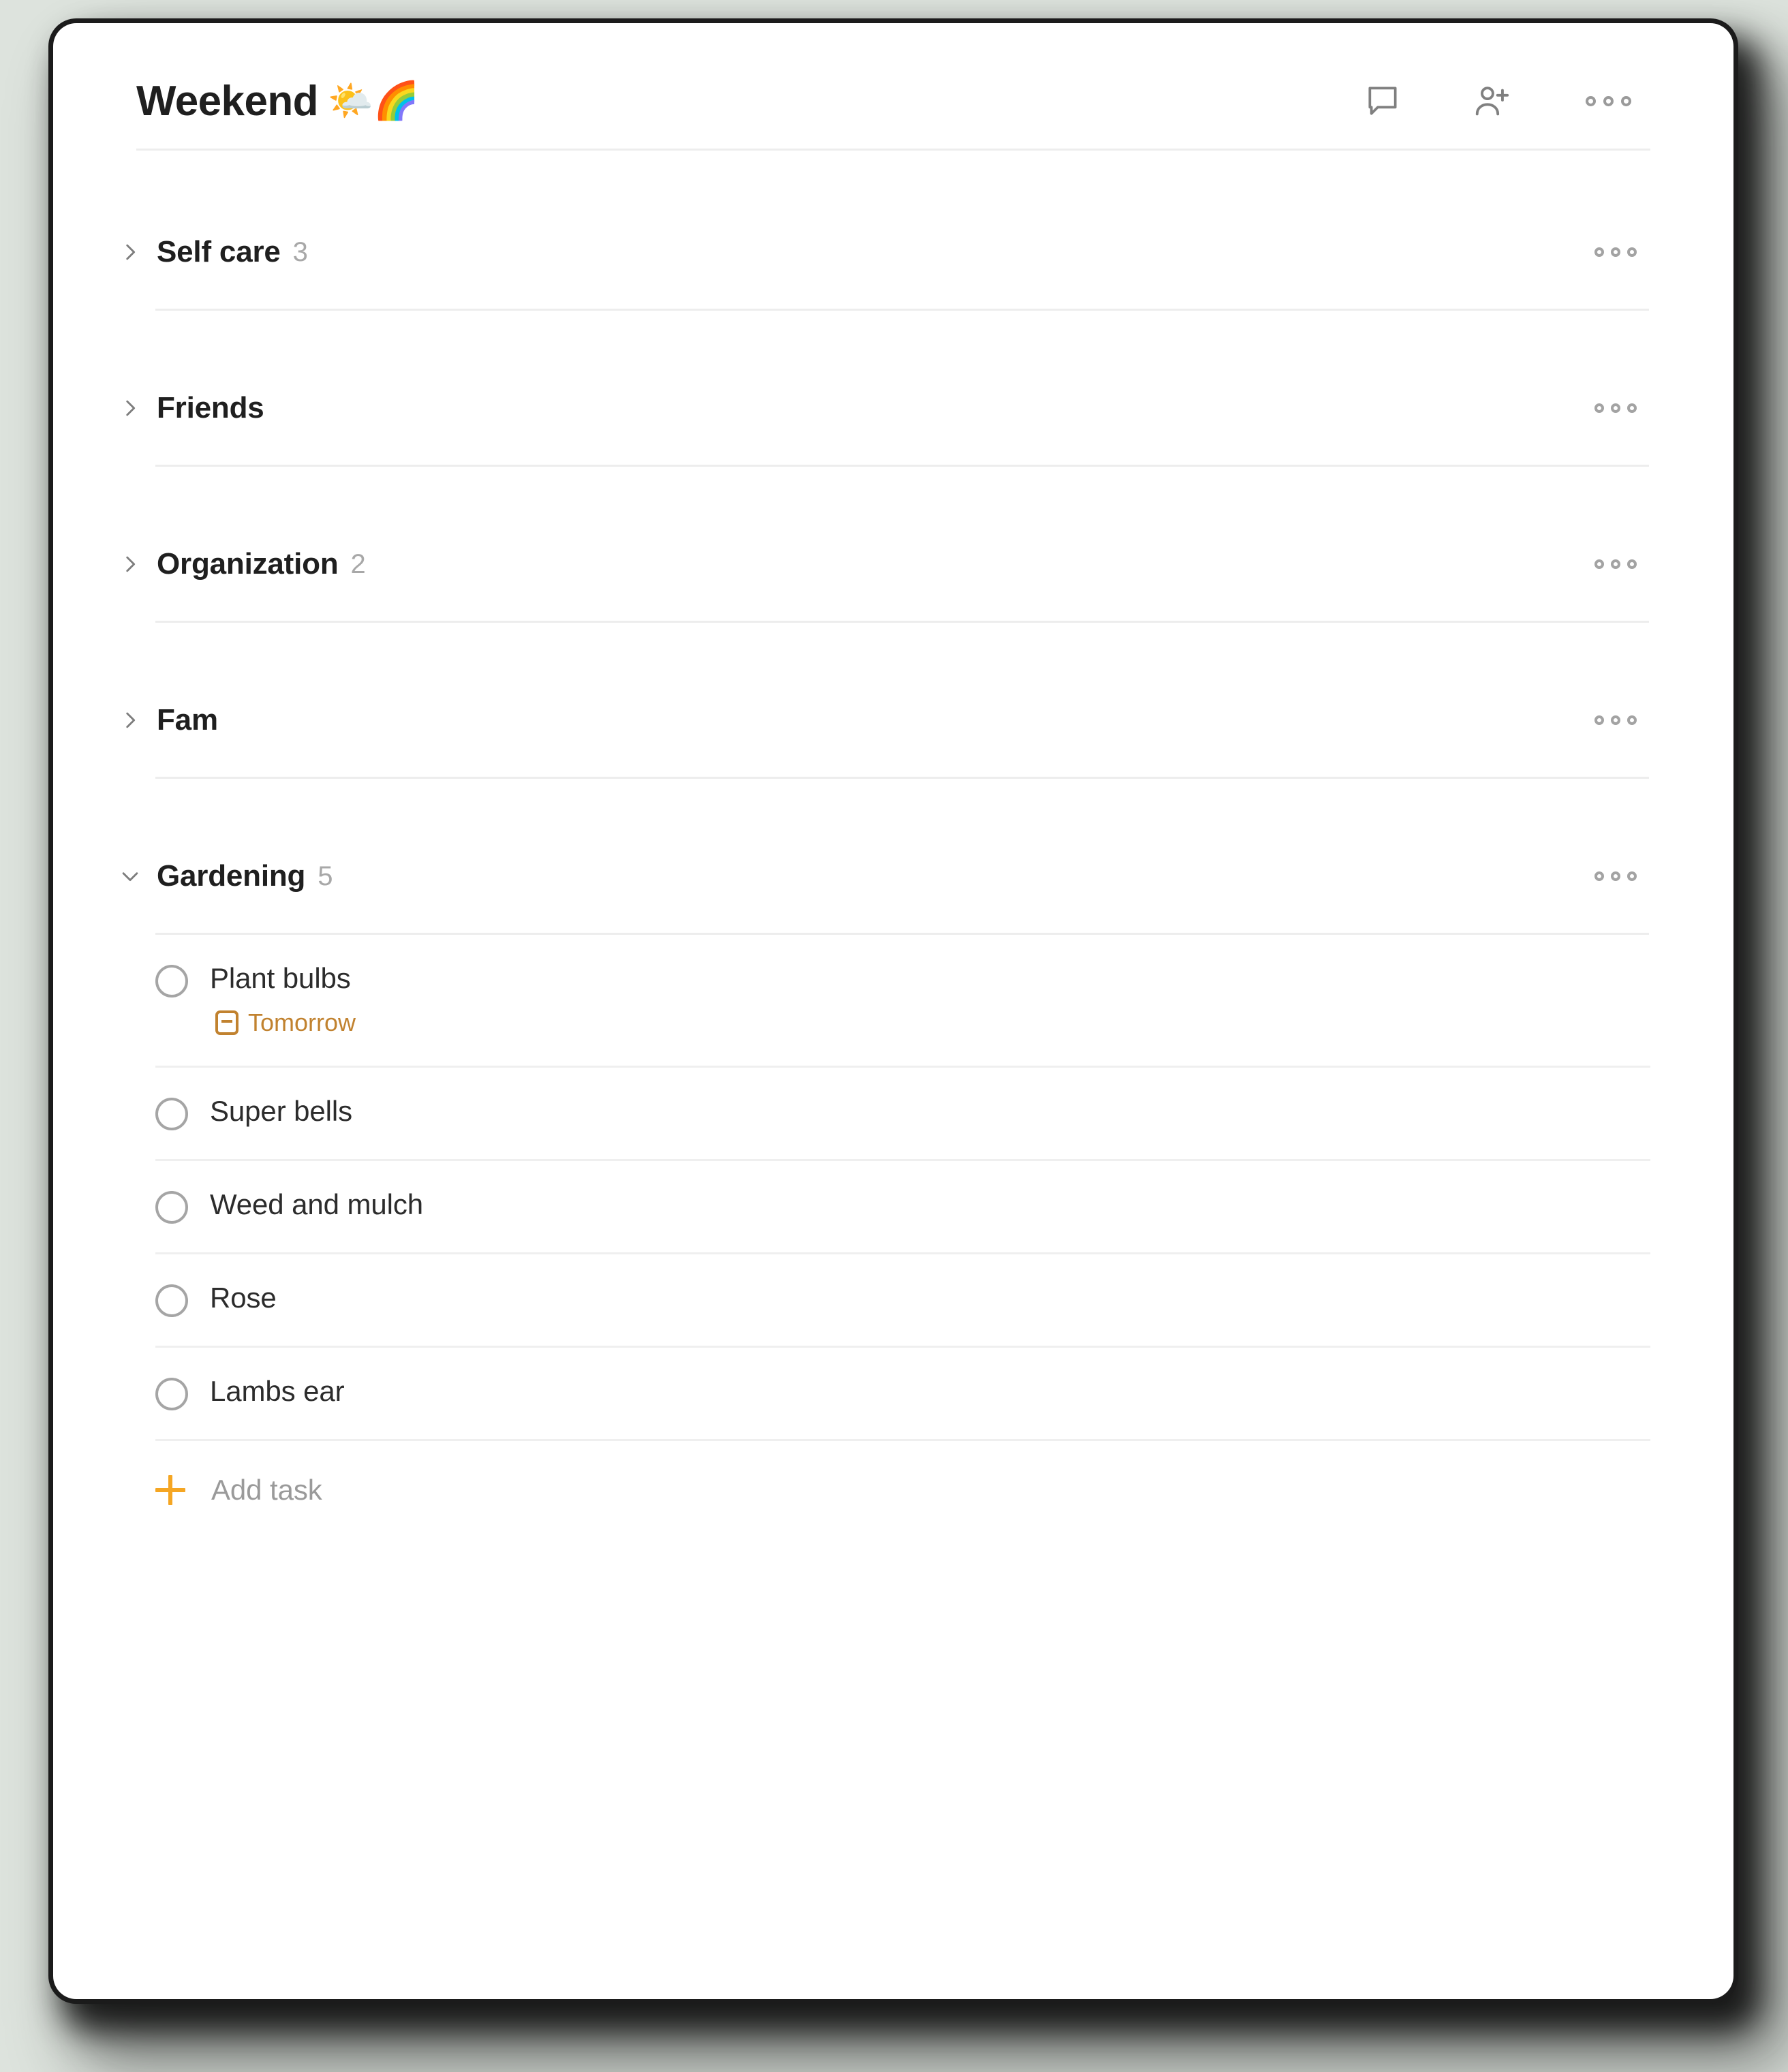 This screenshot has height=2072, width=1788. What do you see at coordinates (1491, 101) in the screenshot?
I see `add-person-icon` at bounding box center [1491, 101].